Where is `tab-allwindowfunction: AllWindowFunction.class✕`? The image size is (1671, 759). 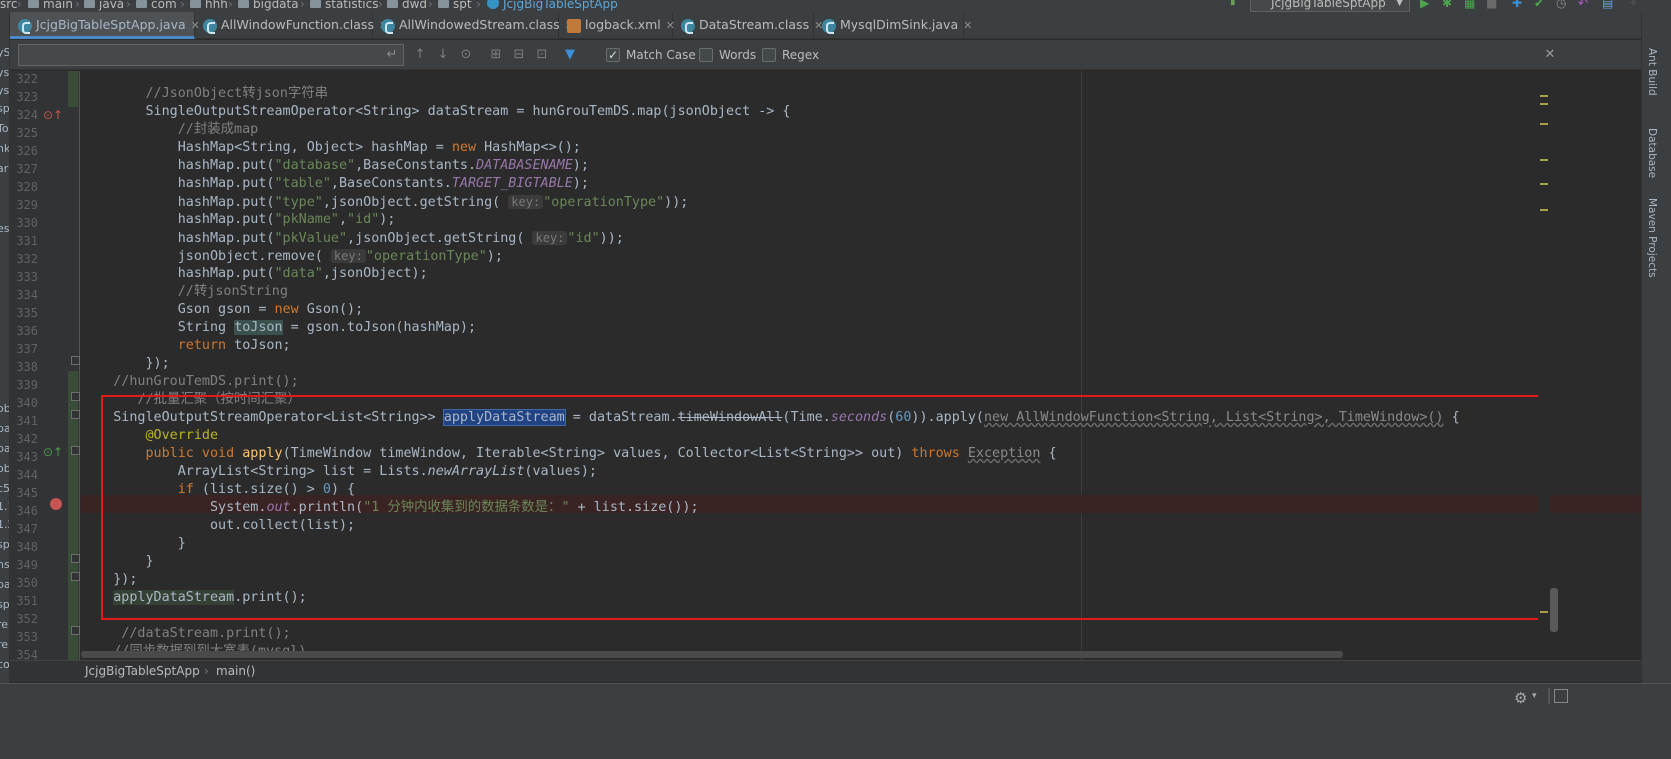
tab-allwindowfunction: AllWindowFunction.class✕ is located at coordinates (291, 25).